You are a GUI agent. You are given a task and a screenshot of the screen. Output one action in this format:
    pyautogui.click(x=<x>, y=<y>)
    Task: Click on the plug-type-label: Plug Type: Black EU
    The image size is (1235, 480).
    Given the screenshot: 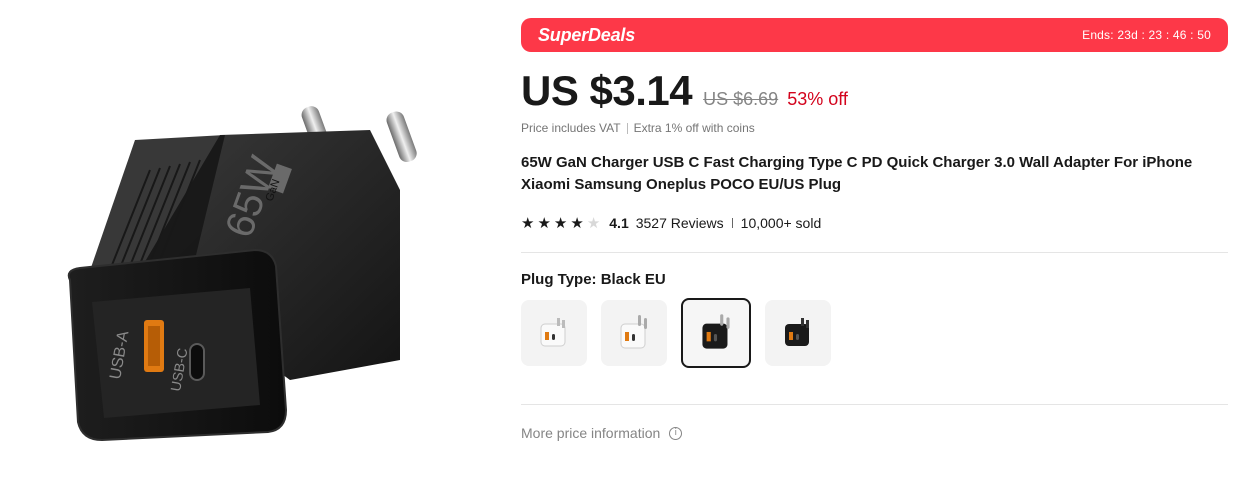 What is the action you would take?
    pyautogui.click(x=593, y=279)
    